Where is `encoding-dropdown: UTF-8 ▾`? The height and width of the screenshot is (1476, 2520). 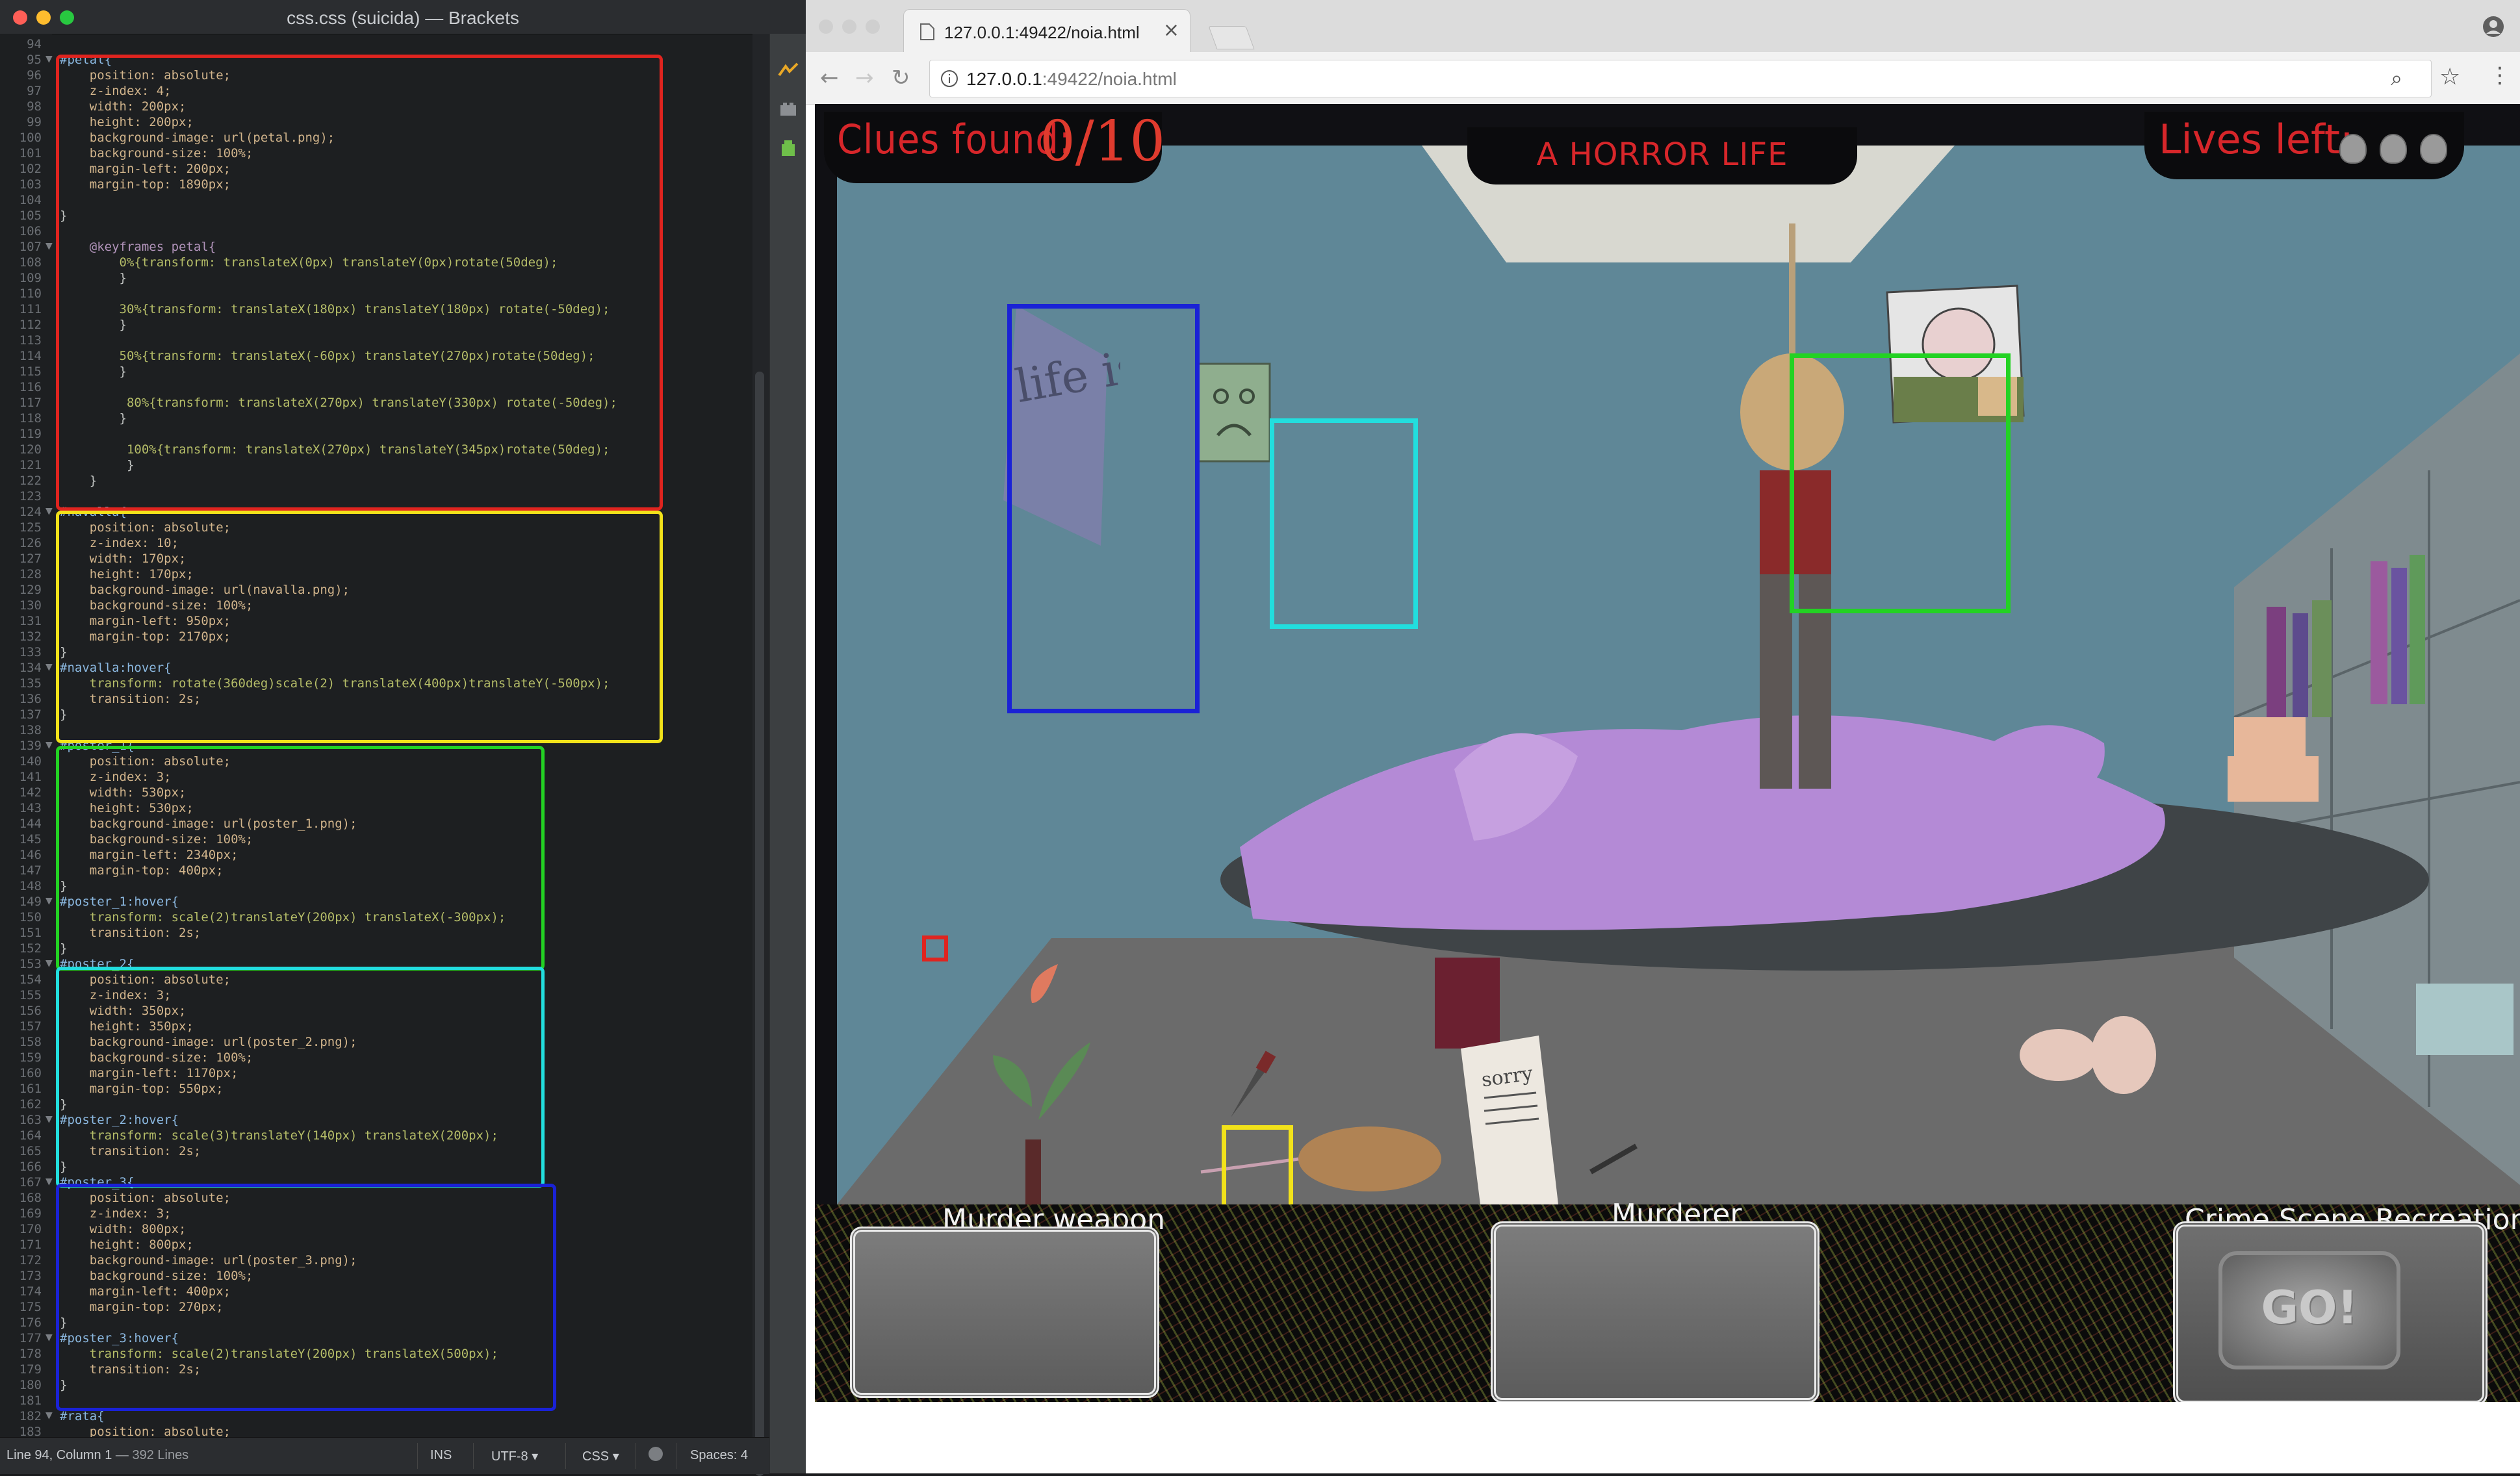
encoding-dropdown: UTF-8 ▾ is located at coordinates (514, 1456).